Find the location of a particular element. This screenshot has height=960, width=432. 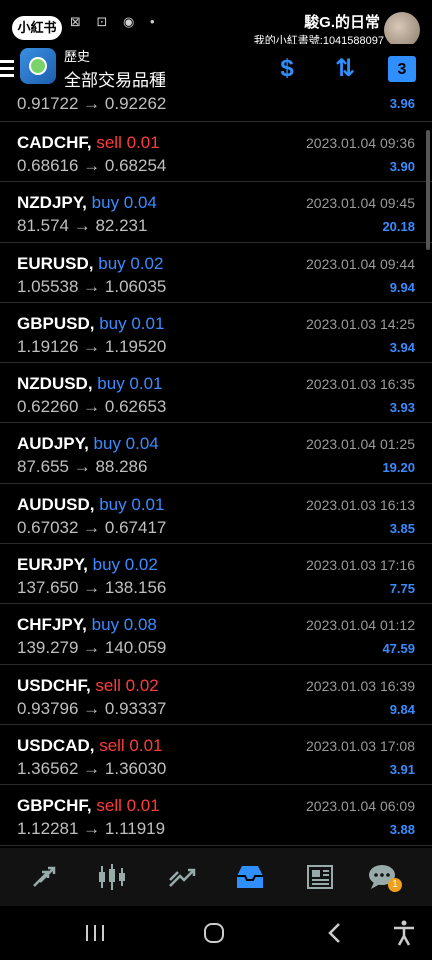

trade-prices: 0.62260 → 0.62653 is located at coordinates (92, 407).